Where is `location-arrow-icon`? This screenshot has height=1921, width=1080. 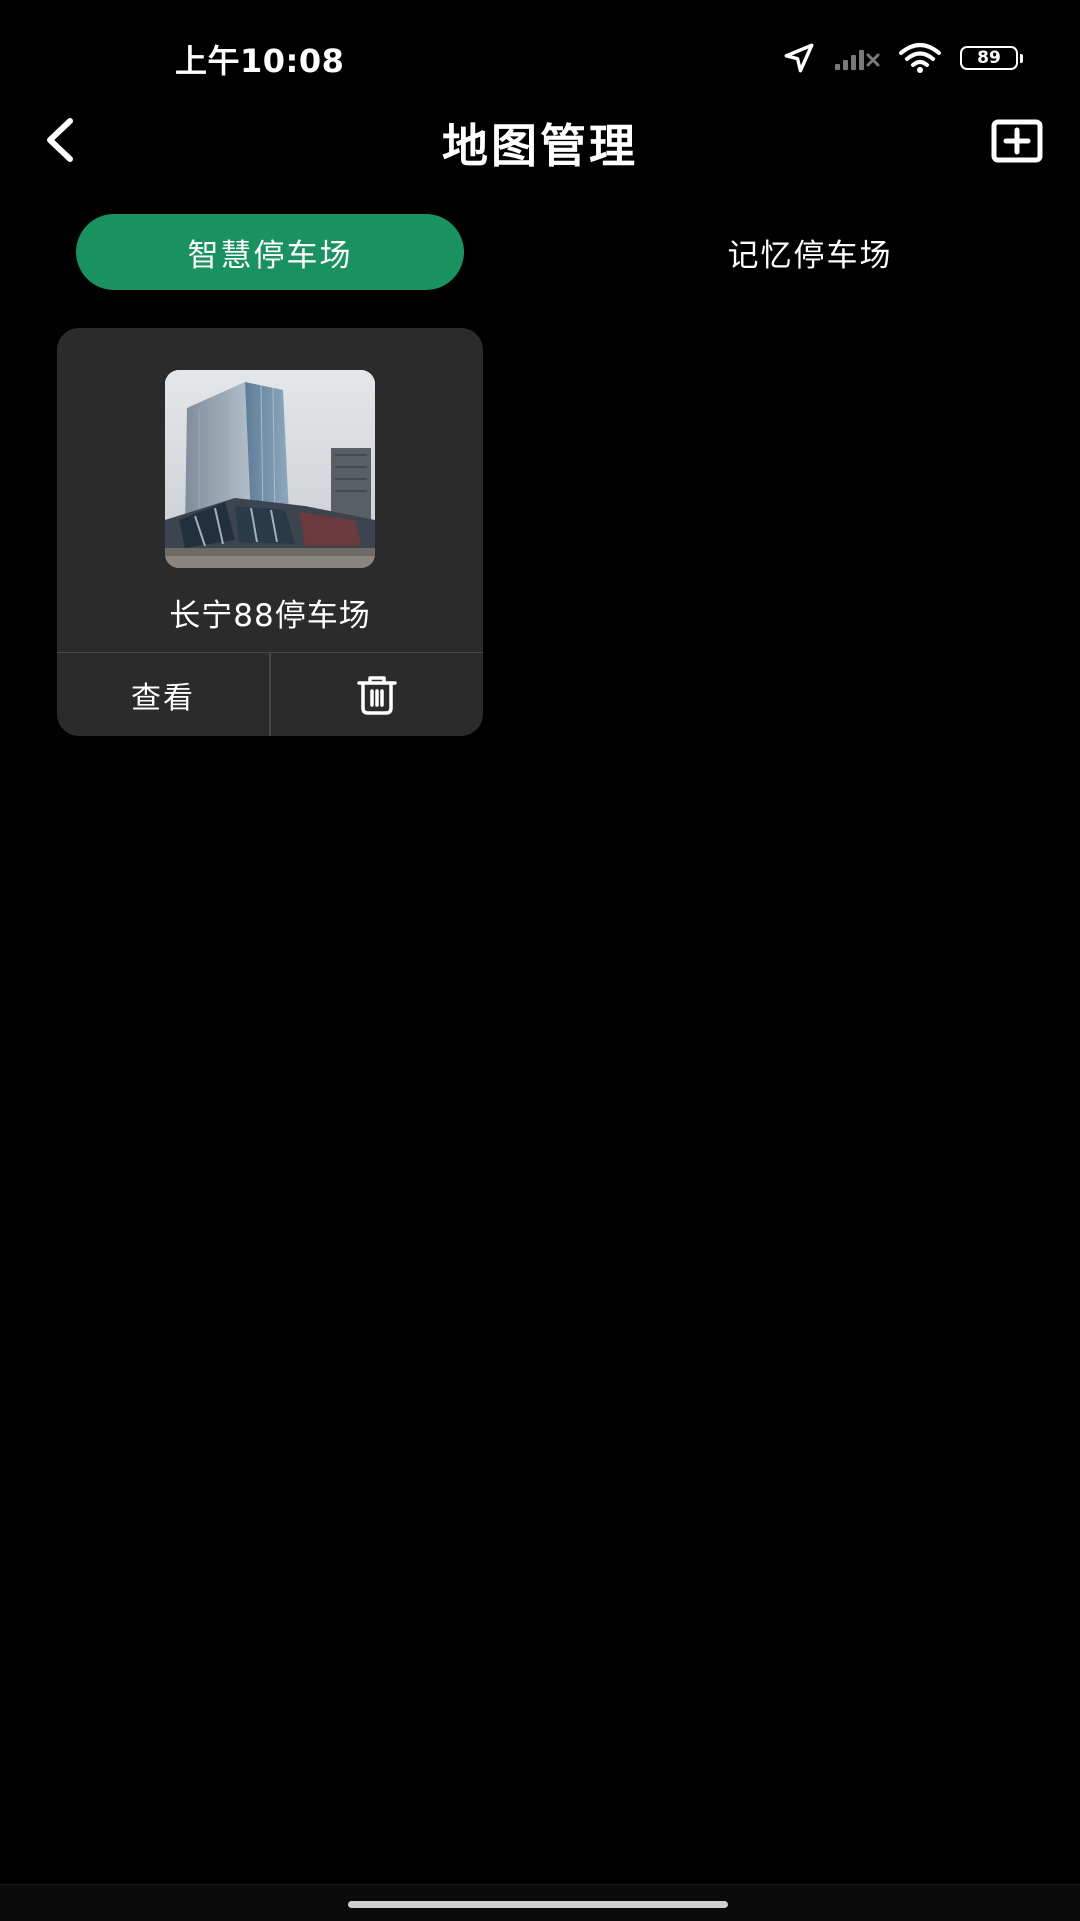 location-arrow-icon is located at coordinates (799, 58).